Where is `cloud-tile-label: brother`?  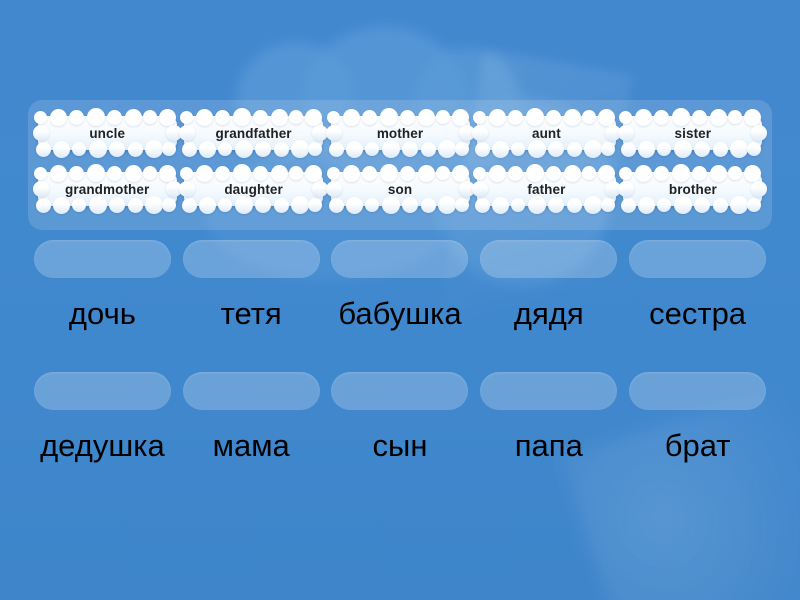
cloud-tile-label: brother is located at coordinates (692, 189).